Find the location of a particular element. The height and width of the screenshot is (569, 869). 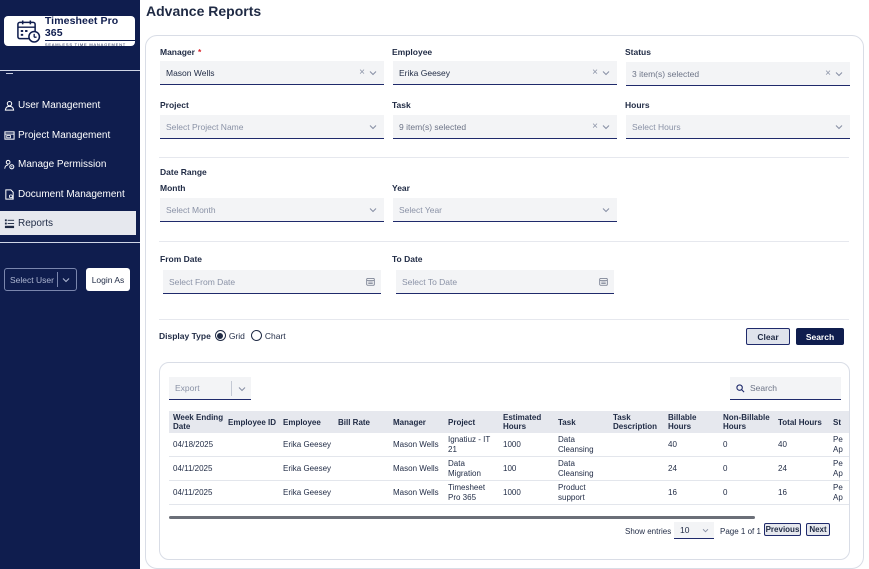

radio-chart-label: Chart is located at coordinates (275, 336).